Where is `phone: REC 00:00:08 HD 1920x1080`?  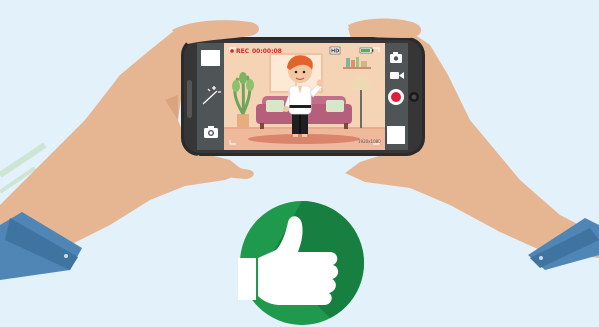 phone: REC 00:00:08 HD 1920x1080 is located at coordinates (303, 96).